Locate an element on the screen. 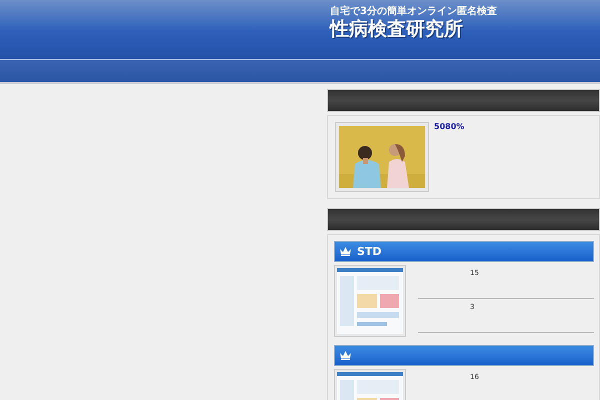 Image resolution: width=600 pixels, height=400 pixels. feature-caption: 5080% is located at coordinates (449, 126).